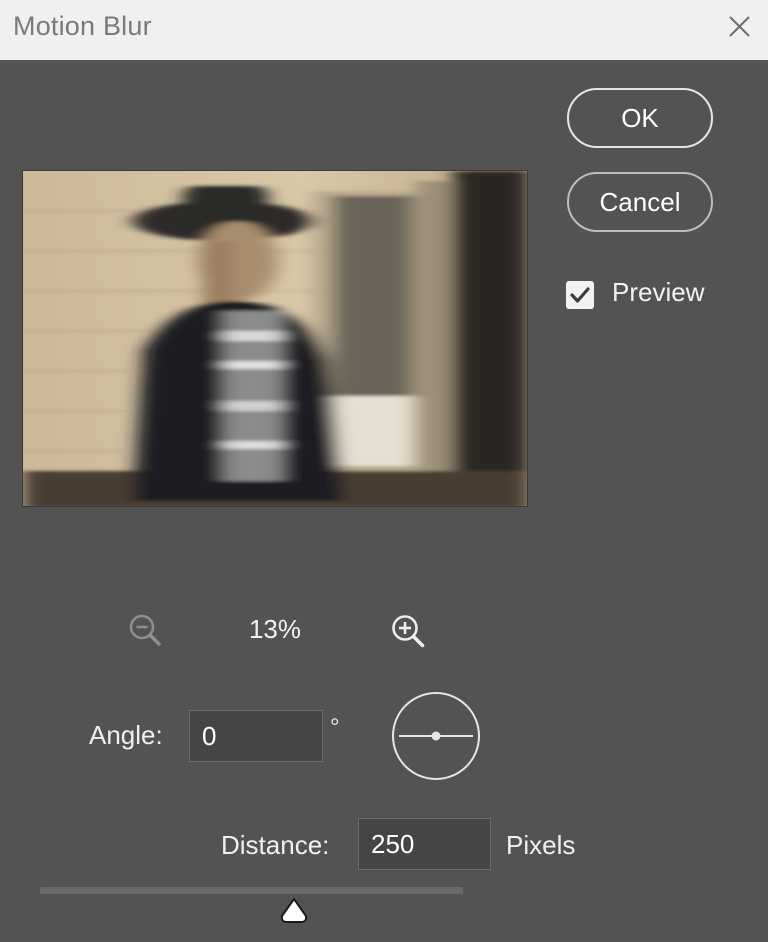 This screenshot has width=768, height=942. Describe the element at coordinates (436, 736) in the screenshot. I see `angle-dial-icon` at that location.